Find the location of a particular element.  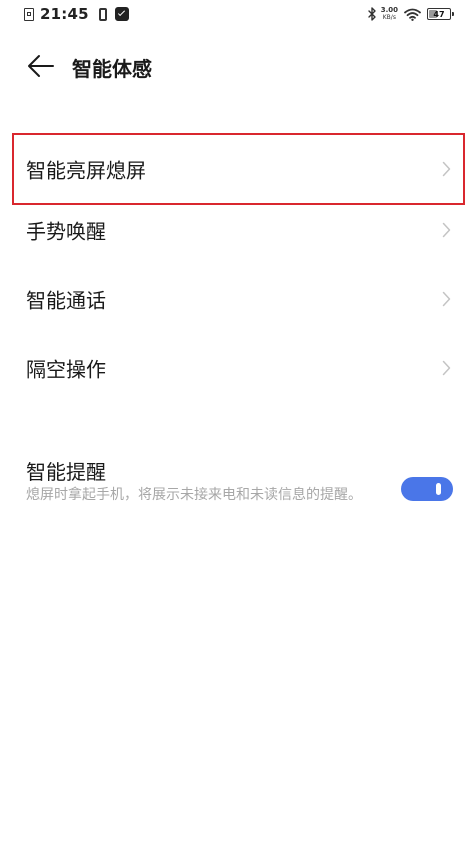

wifi-icon is located at coordinates (412, 14).